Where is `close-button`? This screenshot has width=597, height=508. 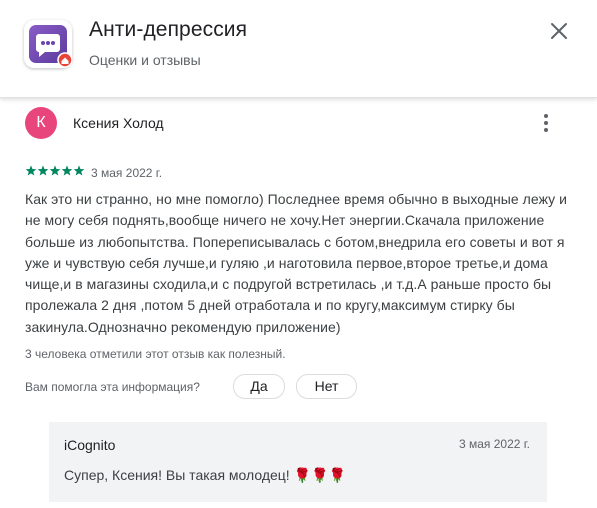
close-button is located at coordinates (559, 31).